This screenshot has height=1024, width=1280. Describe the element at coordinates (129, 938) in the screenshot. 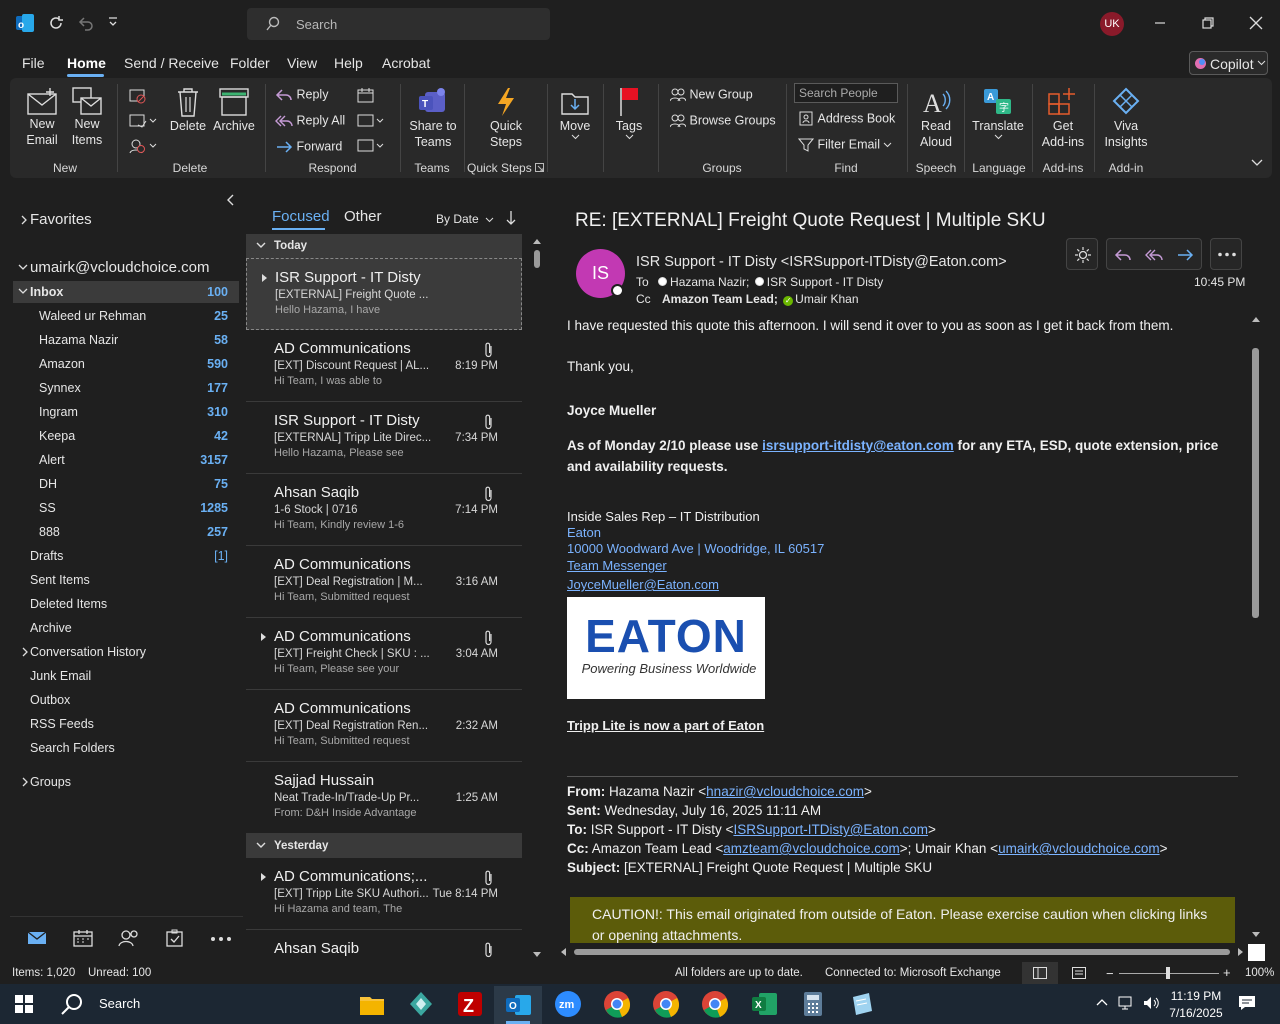

I see `people-icon` at that location.